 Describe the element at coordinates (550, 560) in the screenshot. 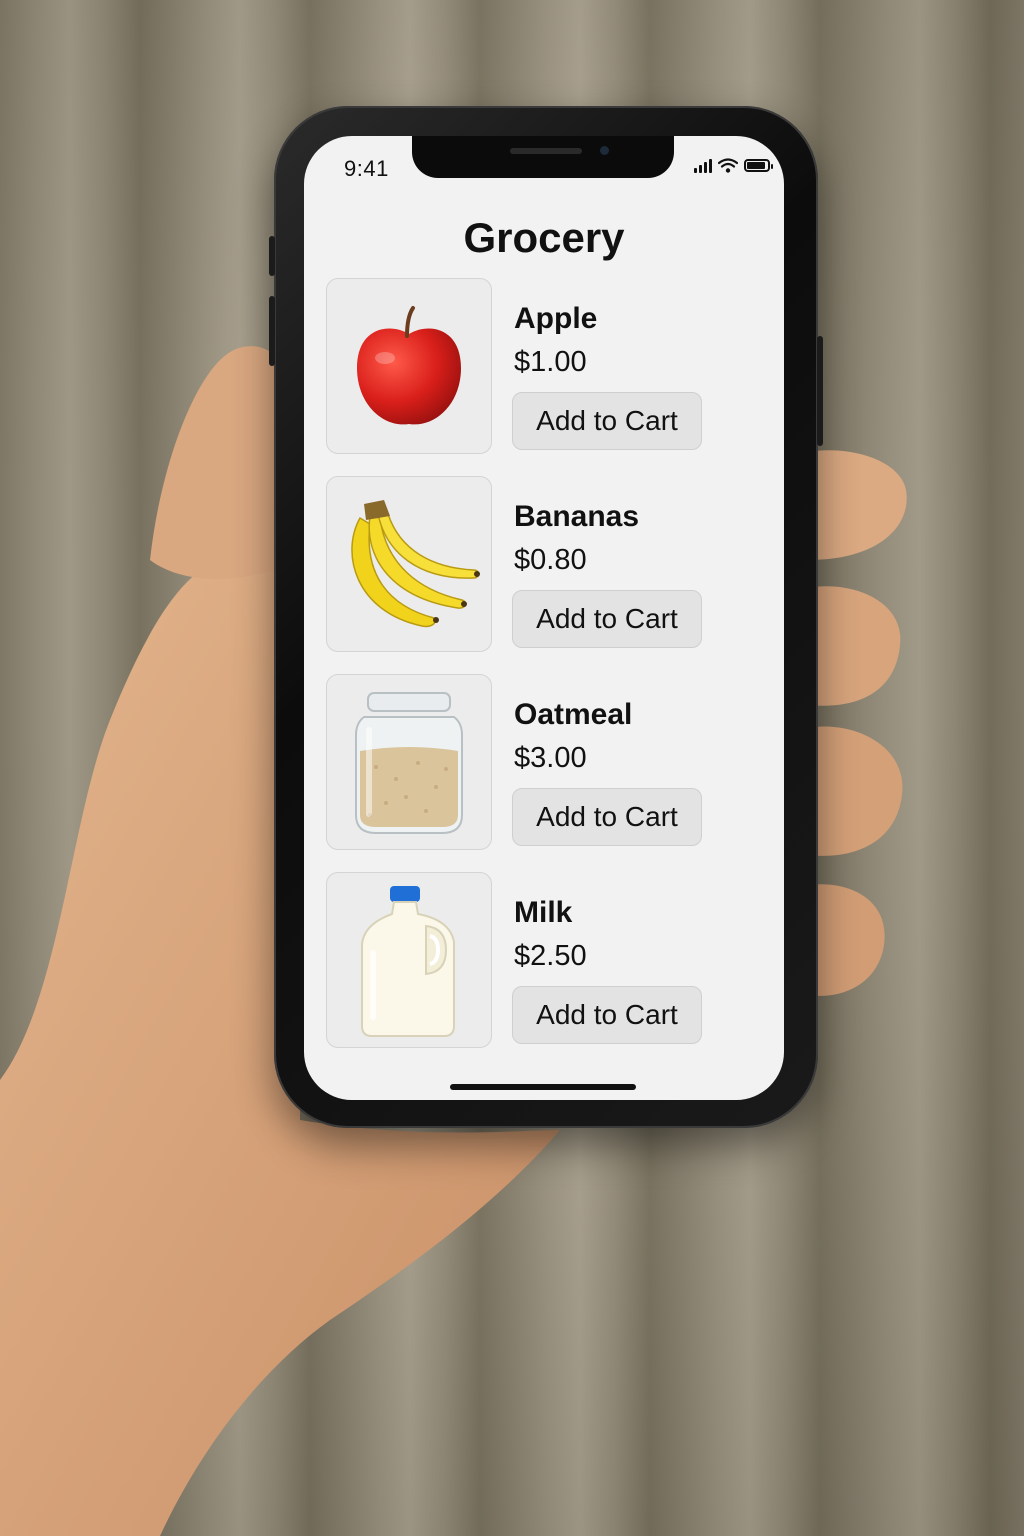

I see `product-price: $0.80` at that location.